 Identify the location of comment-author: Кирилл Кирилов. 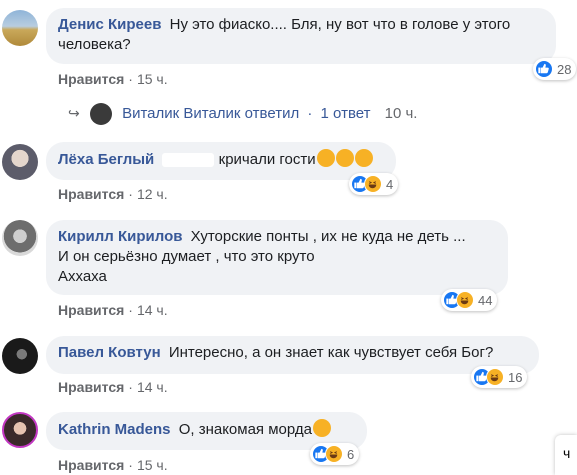
(120, 236).